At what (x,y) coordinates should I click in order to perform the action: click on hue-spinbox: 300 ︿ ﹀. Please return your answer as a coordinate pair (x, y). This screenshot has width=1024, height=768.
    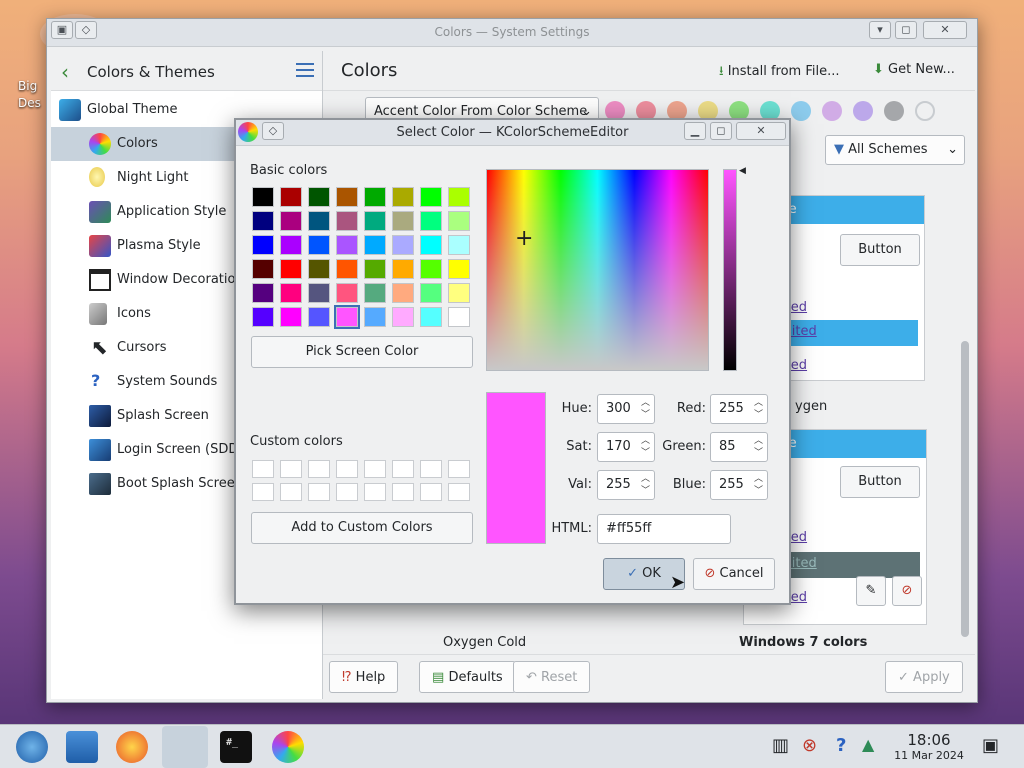
    Looking at the image, I should click on (626, 409).